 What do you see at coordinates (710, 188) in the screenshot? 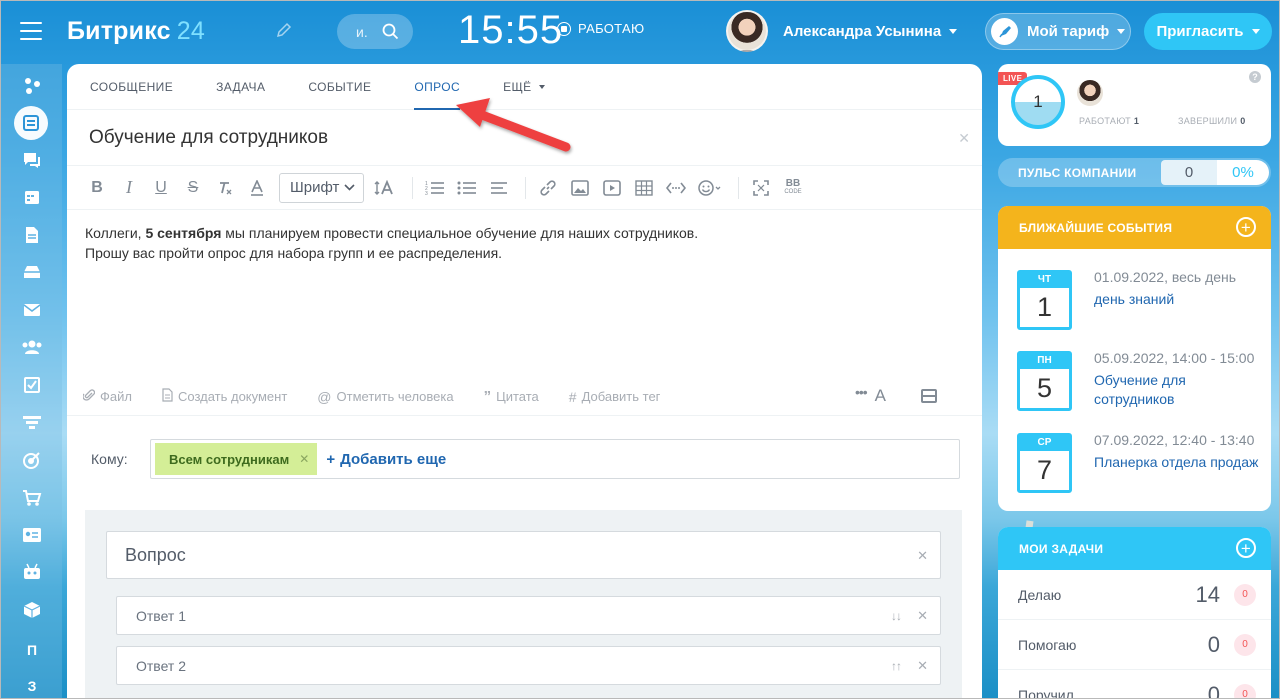
I see `emoji-icon` at bounding box center [710, 188].